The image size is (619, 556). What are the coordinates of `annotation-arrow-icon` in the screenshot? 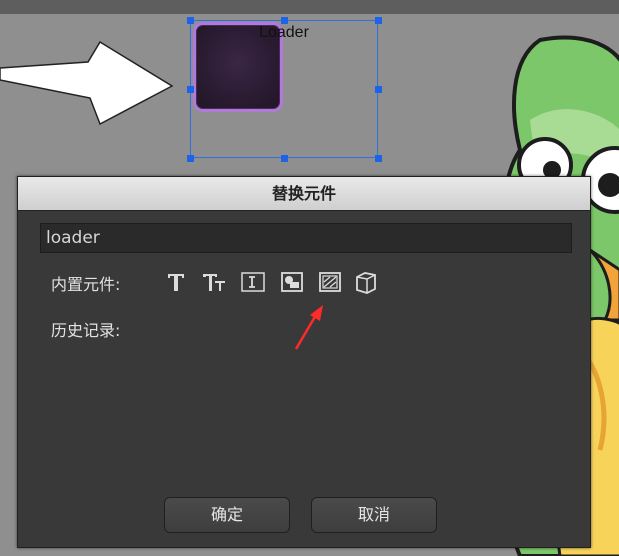 It's located at (308, 327).